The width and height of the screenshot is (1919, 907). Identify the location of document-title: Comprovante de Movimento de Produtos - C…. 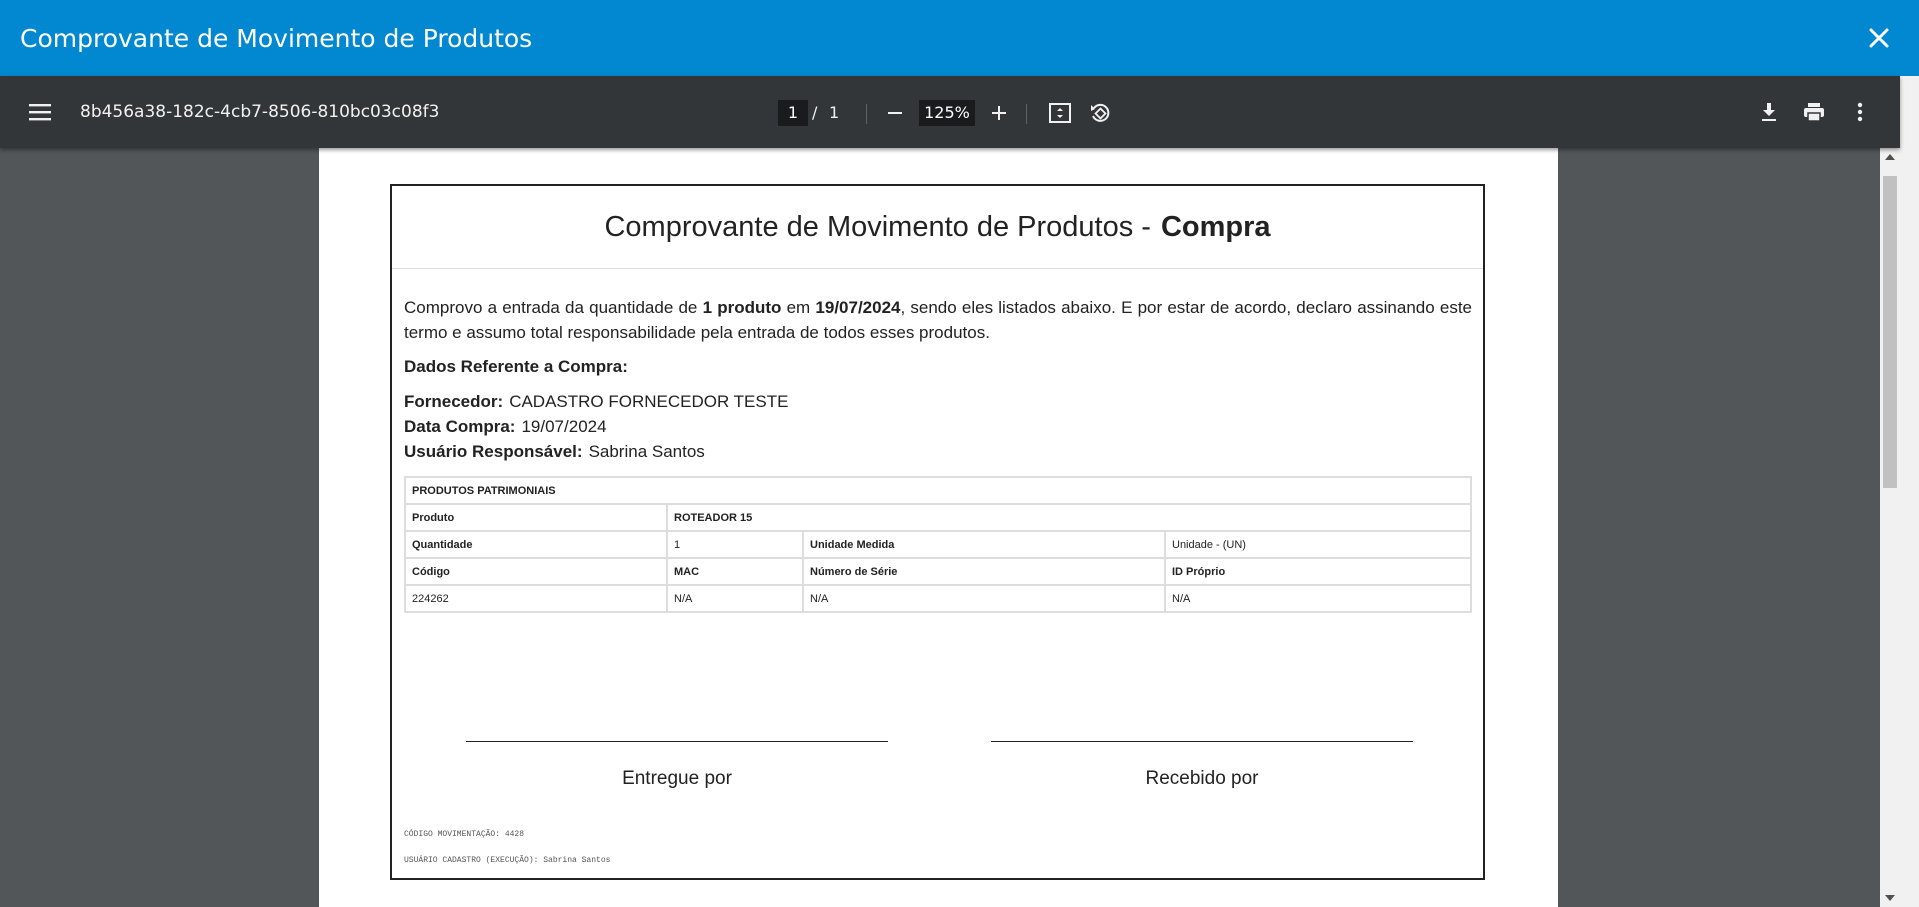
(937, 227).